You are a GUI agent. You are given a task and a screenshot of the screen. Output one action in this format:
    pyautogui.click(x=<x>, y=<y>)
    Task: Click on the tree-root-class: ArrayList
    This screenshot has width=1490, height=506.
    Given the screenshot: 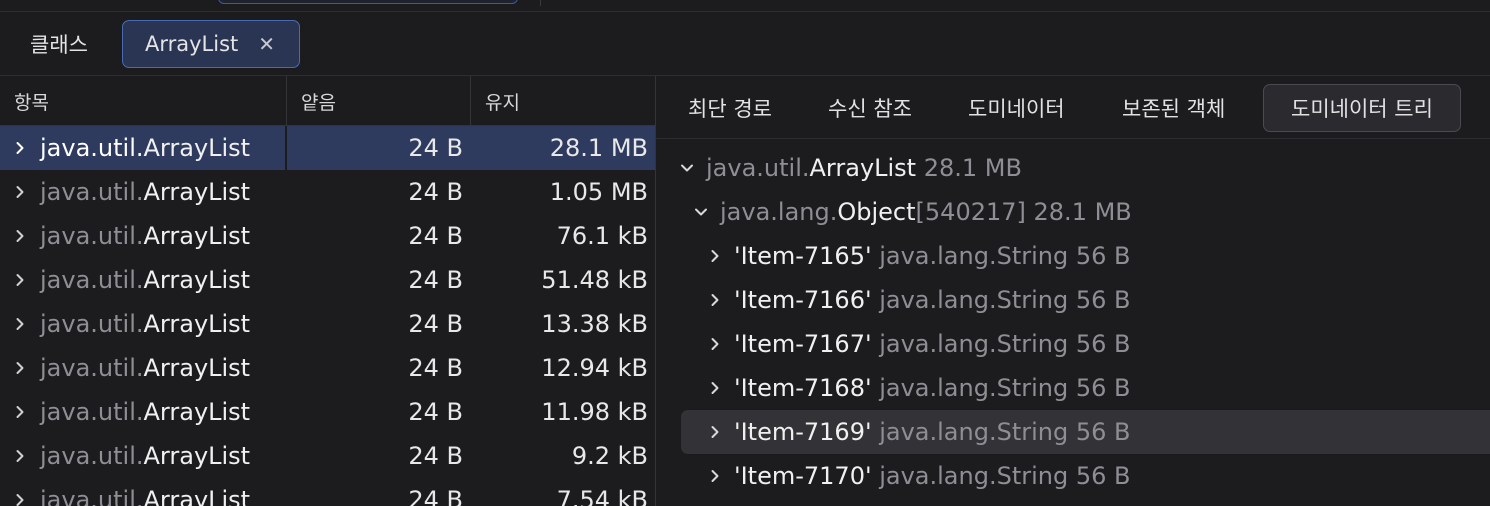 What is the action you would take?
    pyautogui.click(x=863, y=168)
    